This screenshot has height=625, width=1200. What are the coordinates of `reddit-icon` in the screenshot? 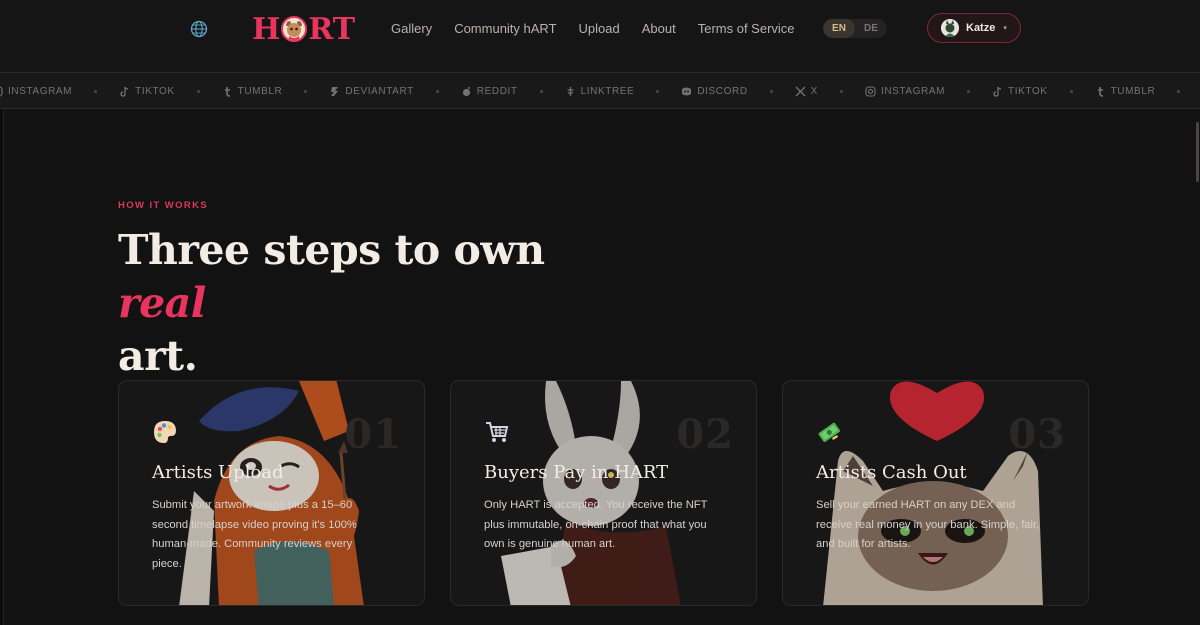 It's located at (466, 92).